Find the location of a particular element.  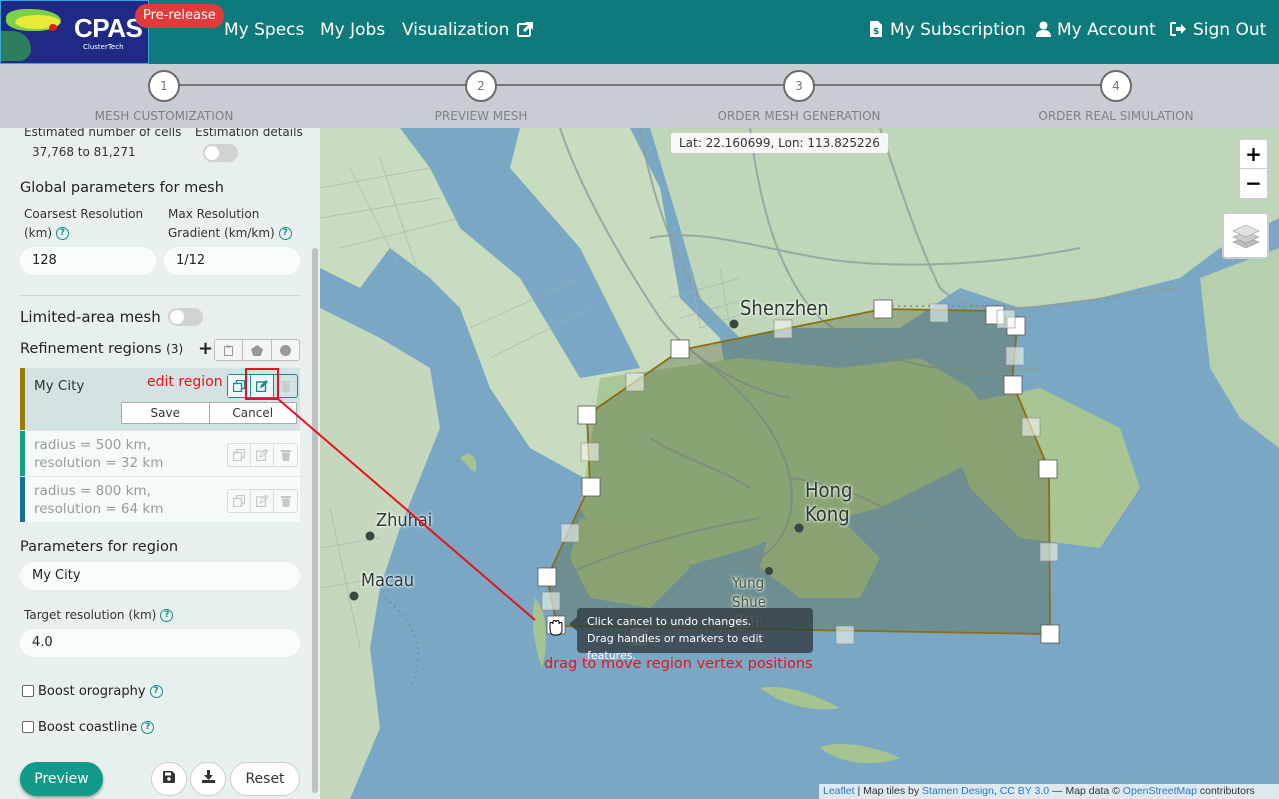

target-resolution-text: Target resolution (km) is located at coordinates (90, 615).